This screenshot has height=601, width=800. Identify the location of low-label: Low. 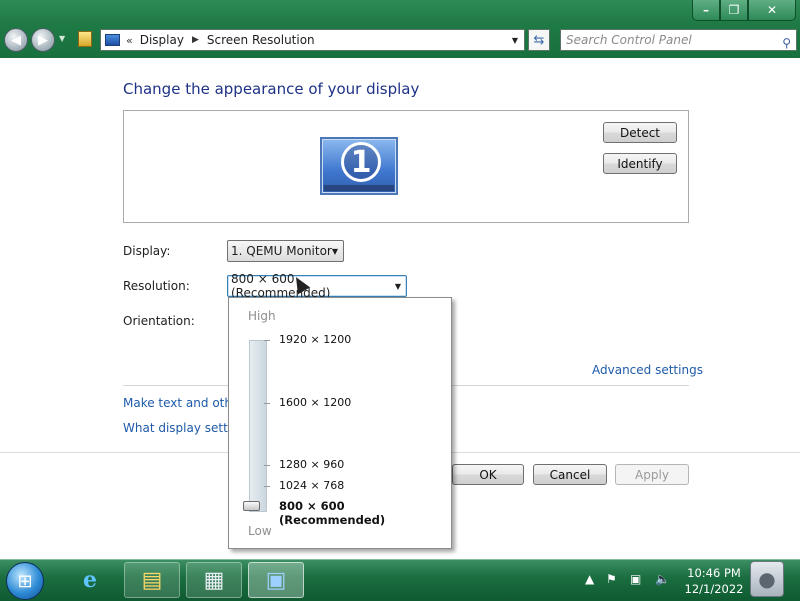
(260, 531).